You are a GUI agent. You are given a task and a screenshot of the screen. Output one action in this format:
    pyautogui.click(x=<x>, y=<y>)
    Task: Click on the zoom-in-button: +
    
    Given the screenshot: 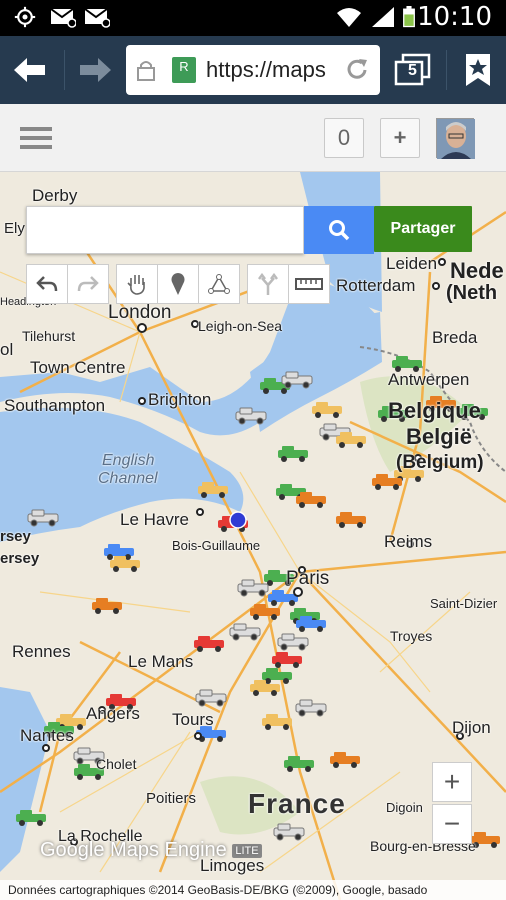 What is the action you would take?
    pyautogui.click(x=452, y=782)
    